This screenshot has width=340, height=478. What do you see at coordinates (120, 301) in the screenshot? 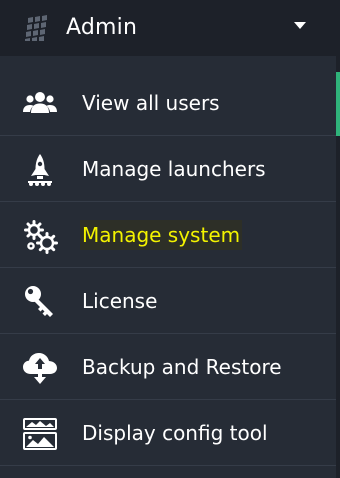
I see `menu-item-label: License` at bounding box center [120, 301].